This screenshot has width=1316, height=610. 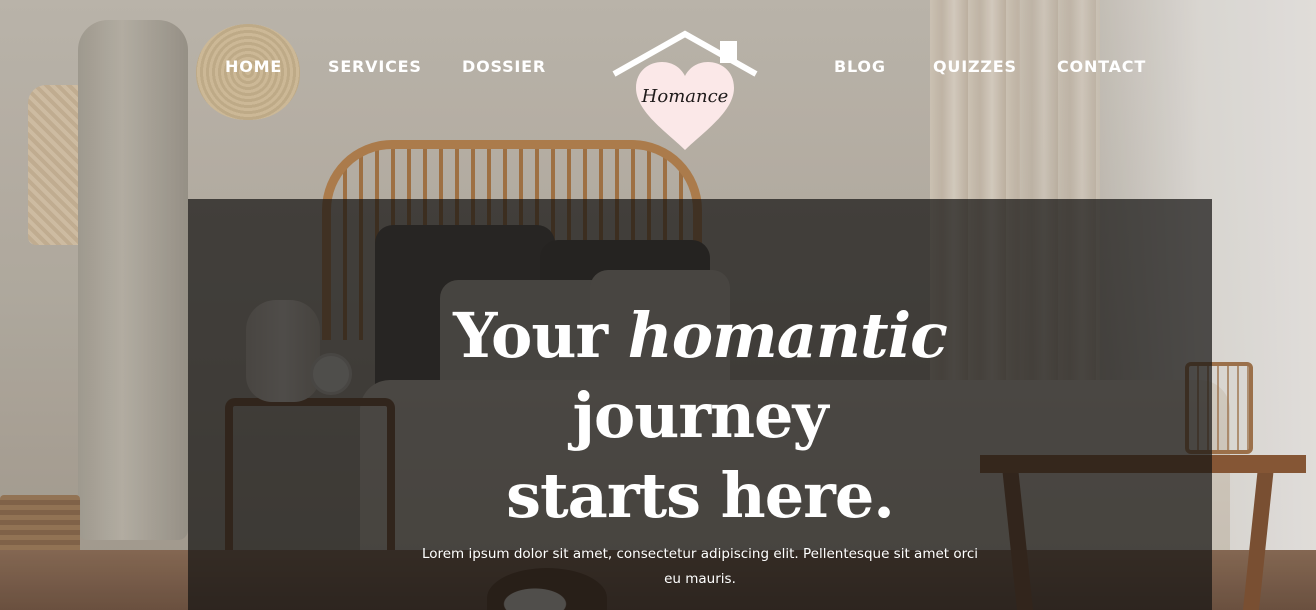 I want to click on hero-title-line3: starts here., so click(x=700, y=495).